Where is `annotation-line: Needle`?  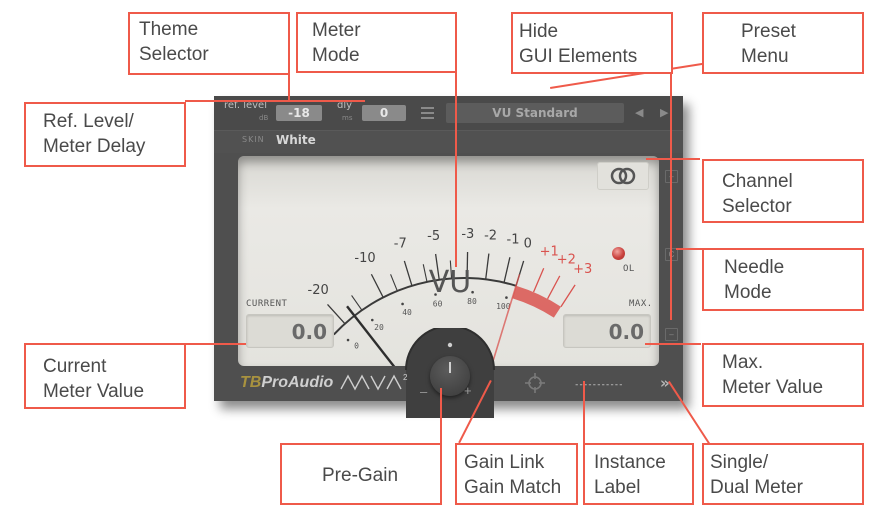 annotation-line: Needle is located at coordinates (754, 267).